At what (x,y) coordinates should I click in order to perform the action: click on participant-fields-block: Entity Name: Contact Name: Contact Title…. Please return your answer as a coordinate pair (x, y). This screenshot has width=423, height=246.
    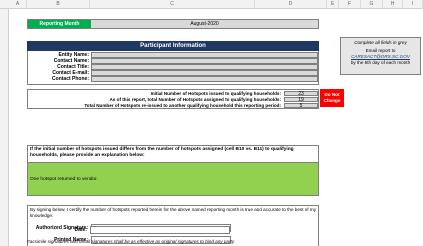
    Looking at the image, I should click on (173, 68).